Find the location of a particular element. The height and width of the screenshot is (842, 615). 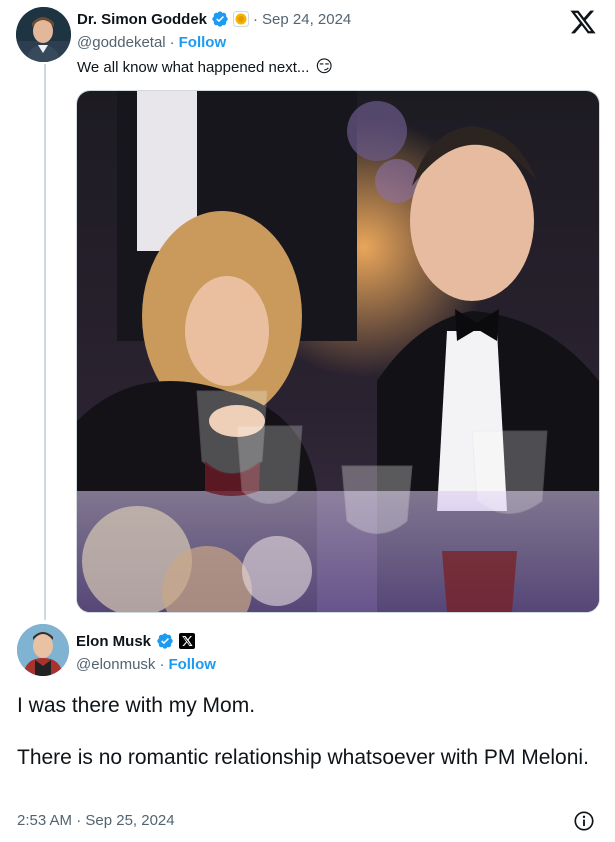

reply-handle: @elonmusk is located at coordinates (115, 664).